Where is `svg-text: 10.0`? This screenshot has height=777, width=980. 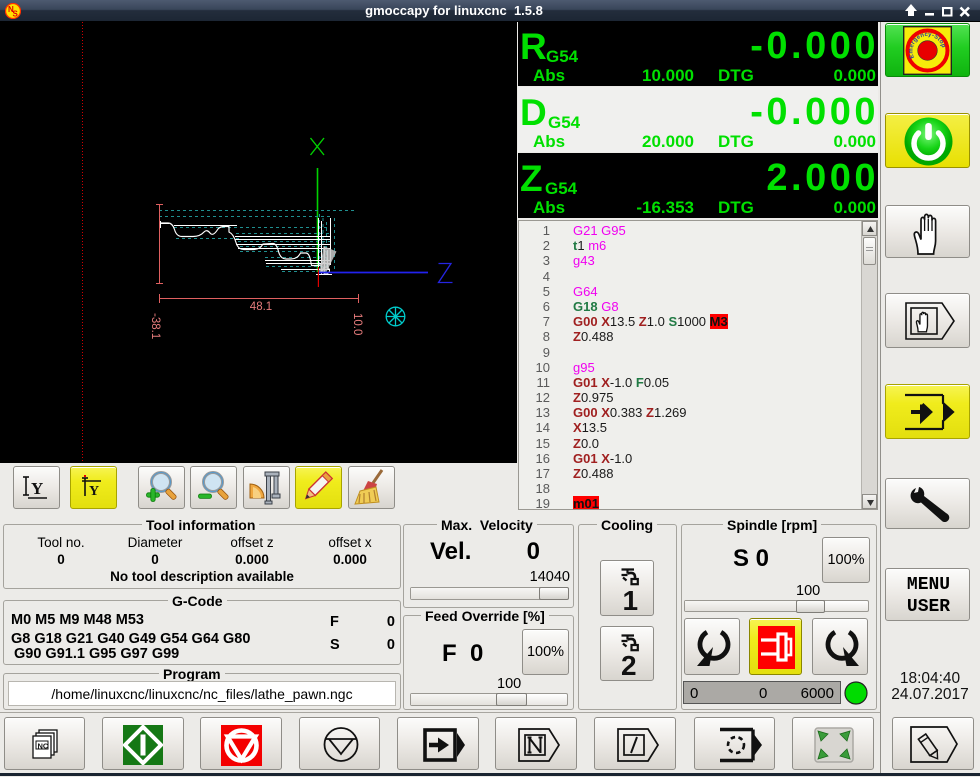 svg-text: 10.0 is located at coordinates (357, 324).